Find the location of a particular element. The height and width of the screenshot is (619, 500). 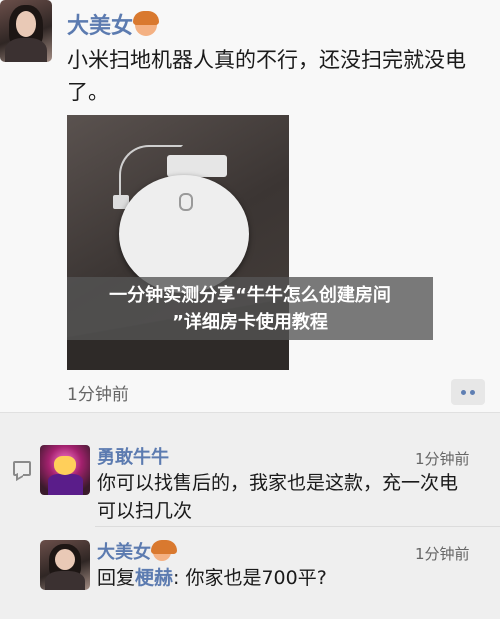

comment-text-1: 你可以找售后的，我家也是这款，充一次电可以扫几次 is located at coordinates (286, 497).